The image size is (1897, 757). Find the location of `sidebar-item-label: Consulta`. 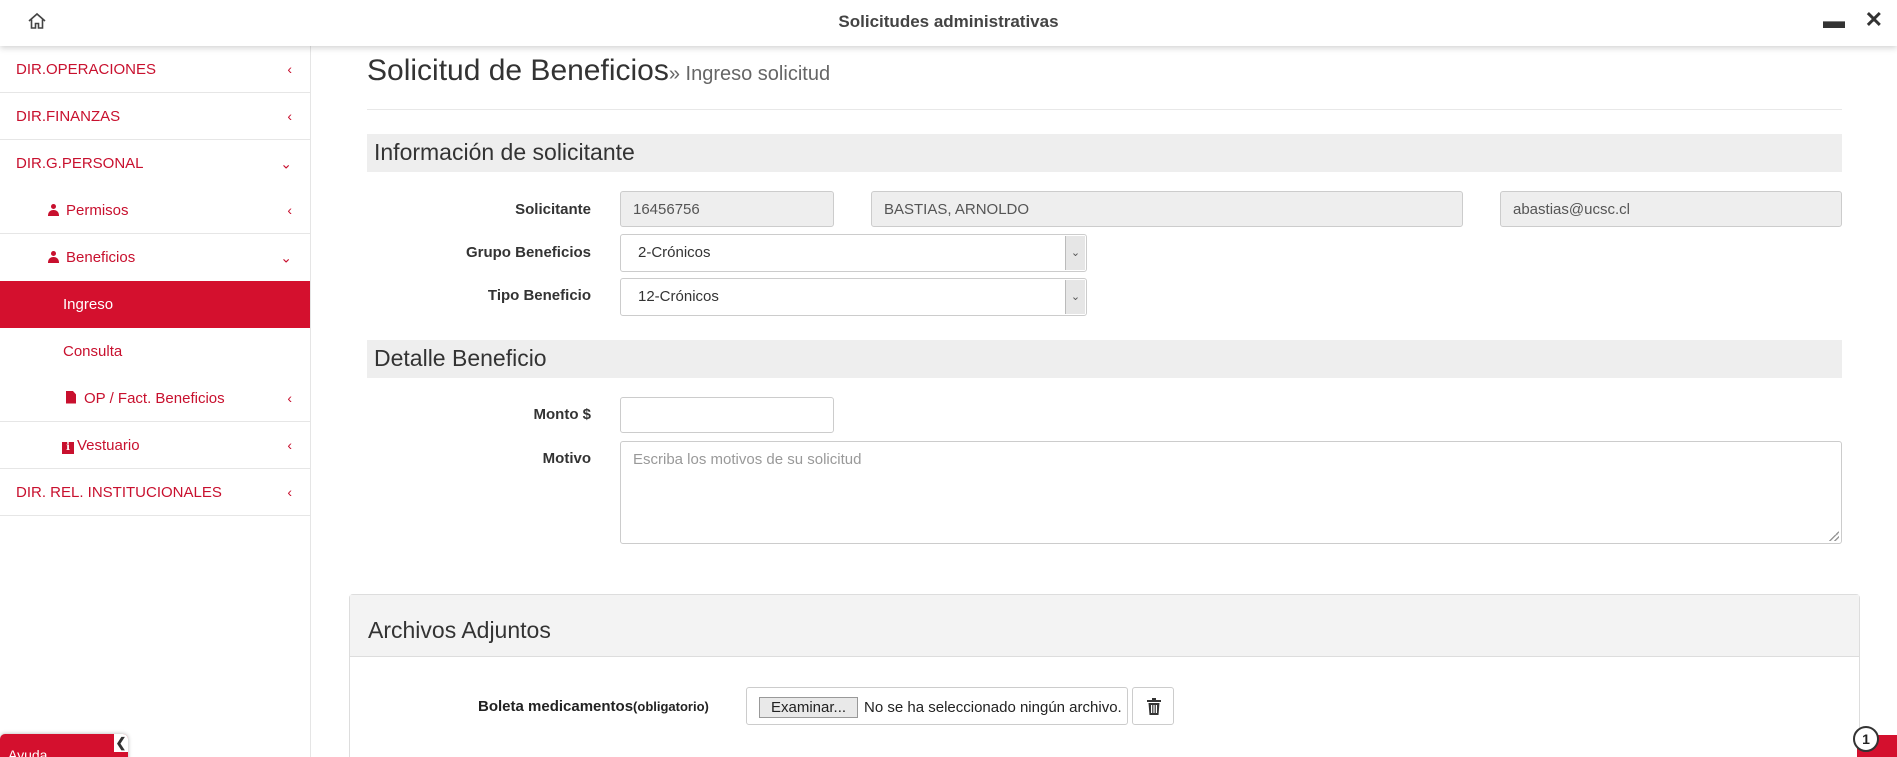

sidebar-item-label: Consulta is located at coordinates (93, 351).